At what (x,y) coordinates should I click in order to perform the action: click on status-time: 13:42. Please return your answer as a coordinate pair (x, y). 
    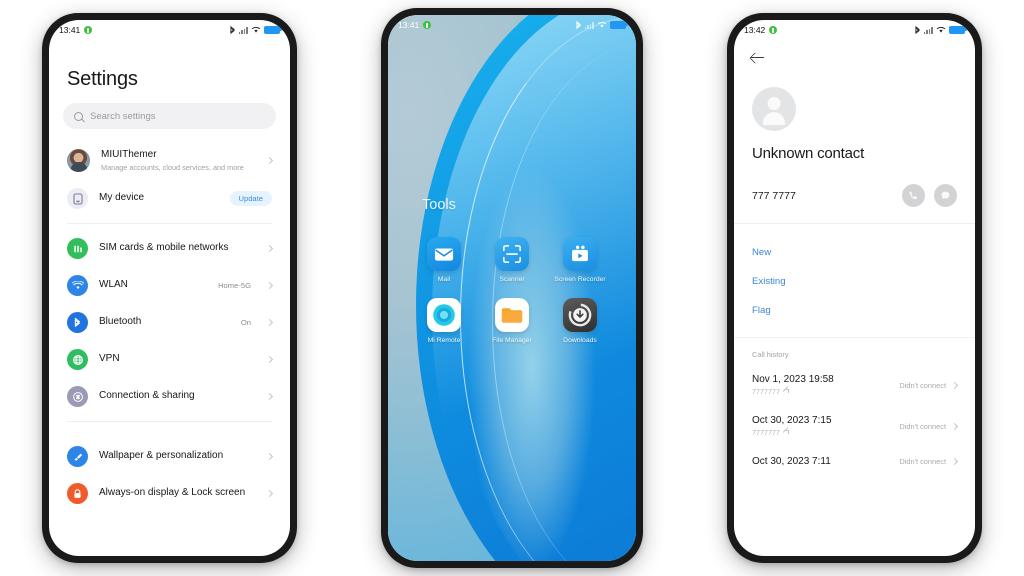
    Looking at the image, I should click on (755, 30).